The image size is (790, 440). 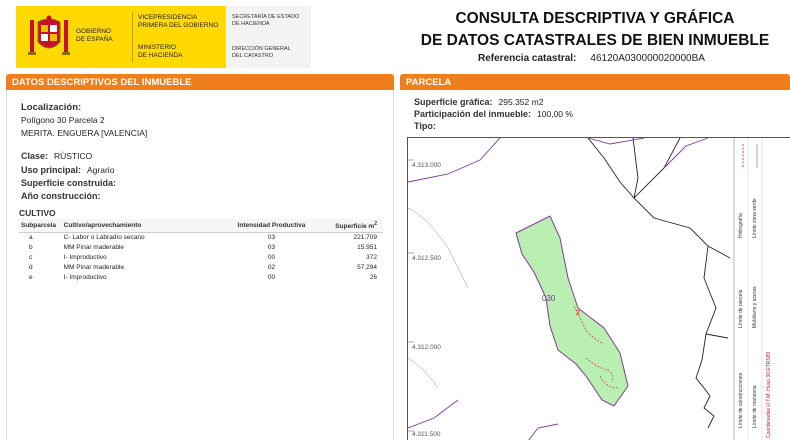 I want to click on coord-label-1: 4.313.000, so click(x=426, y=165).